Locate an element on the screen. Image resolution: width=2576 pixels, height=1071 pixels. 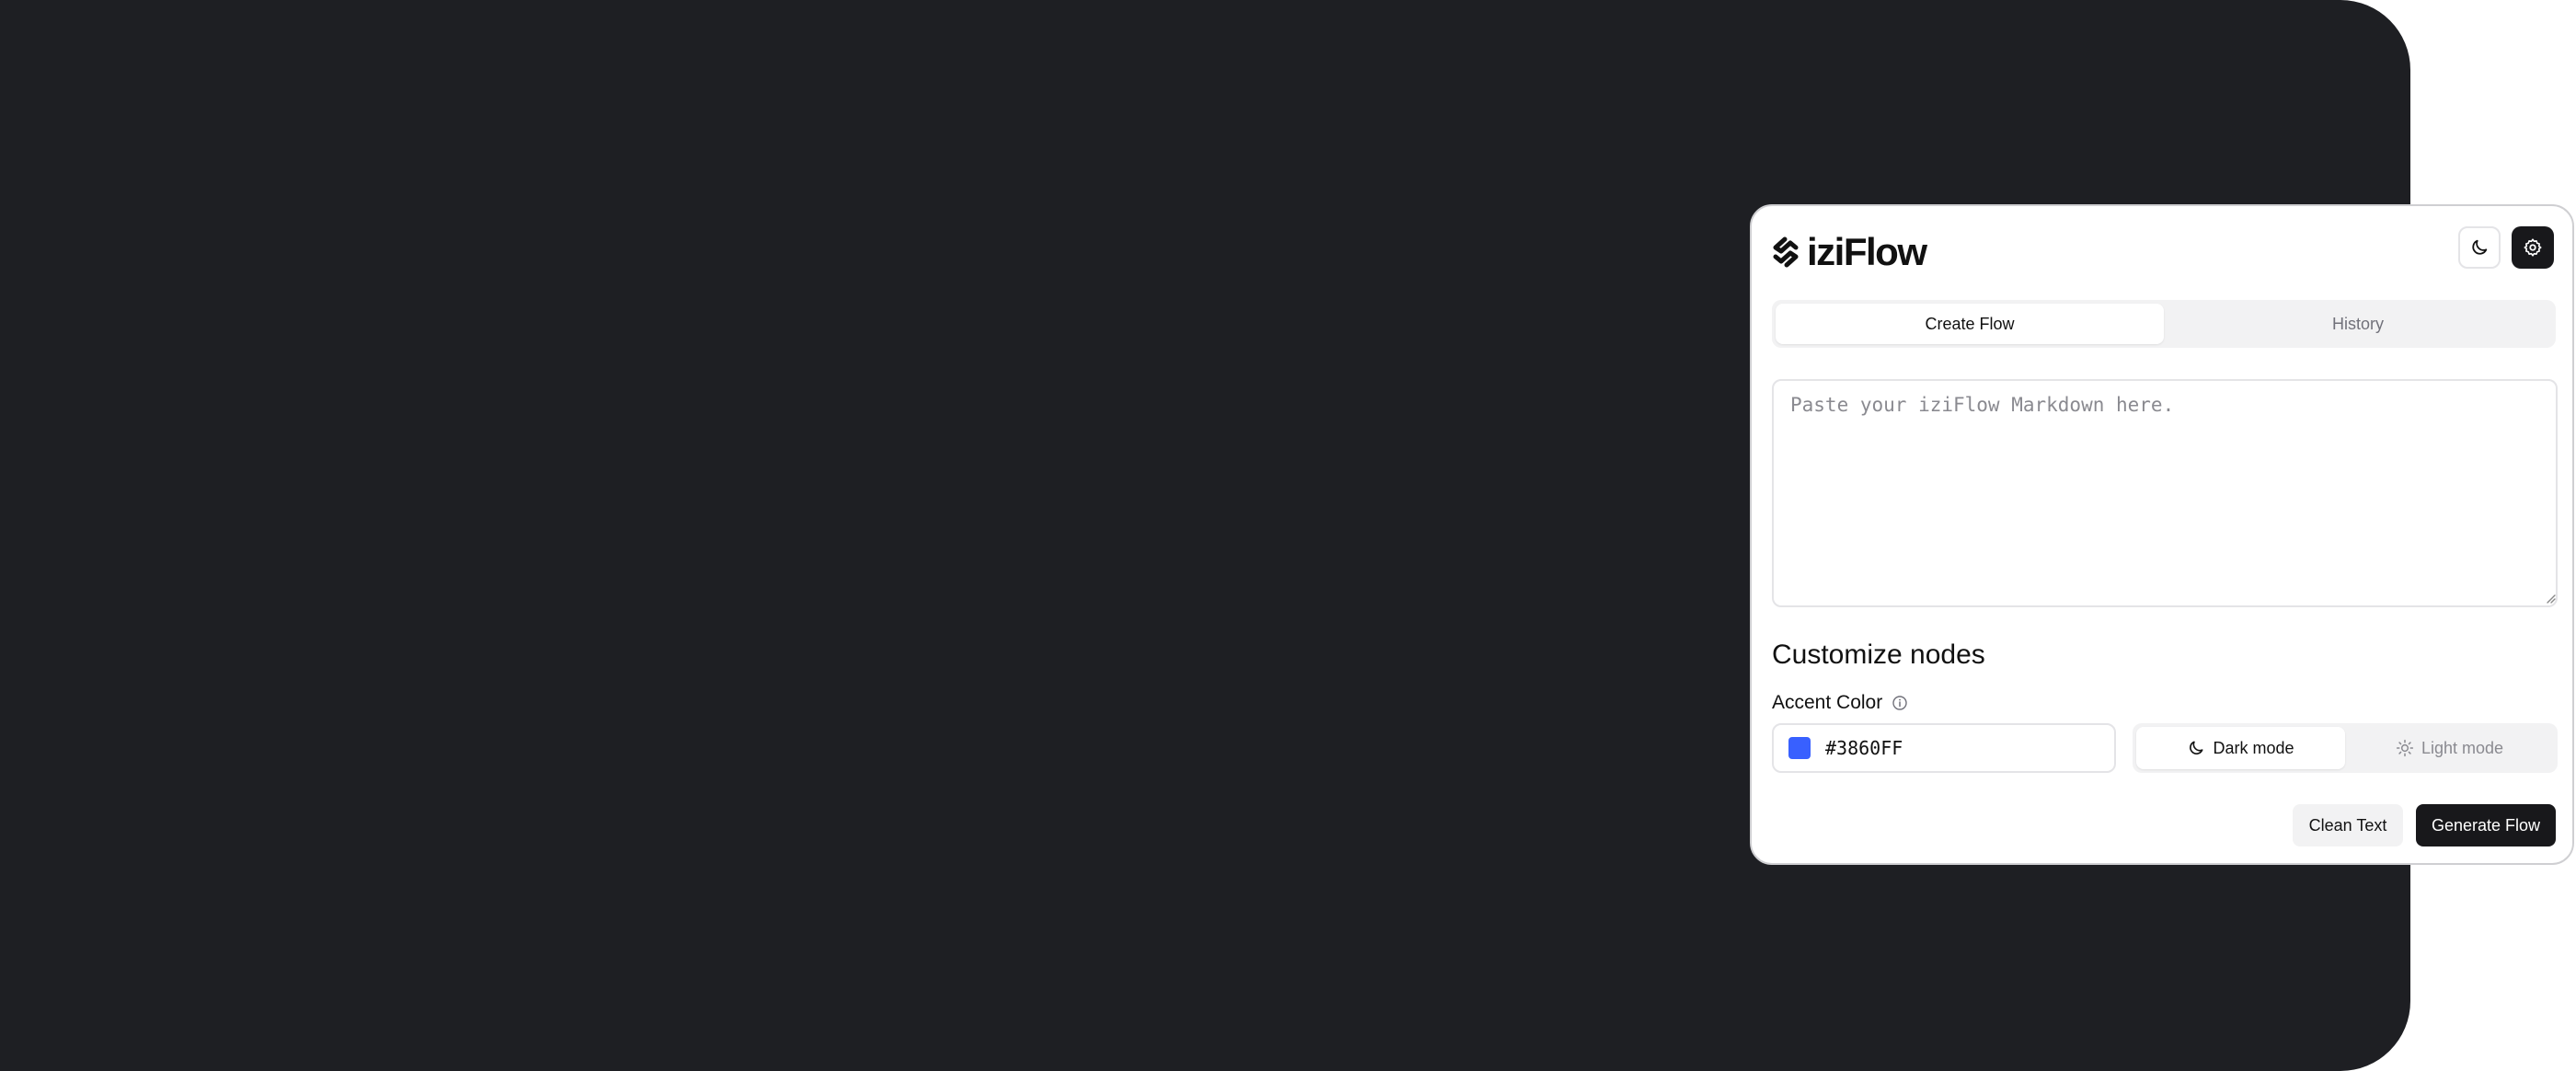
theme-toggle-button is located at coordinates (2479, 247).